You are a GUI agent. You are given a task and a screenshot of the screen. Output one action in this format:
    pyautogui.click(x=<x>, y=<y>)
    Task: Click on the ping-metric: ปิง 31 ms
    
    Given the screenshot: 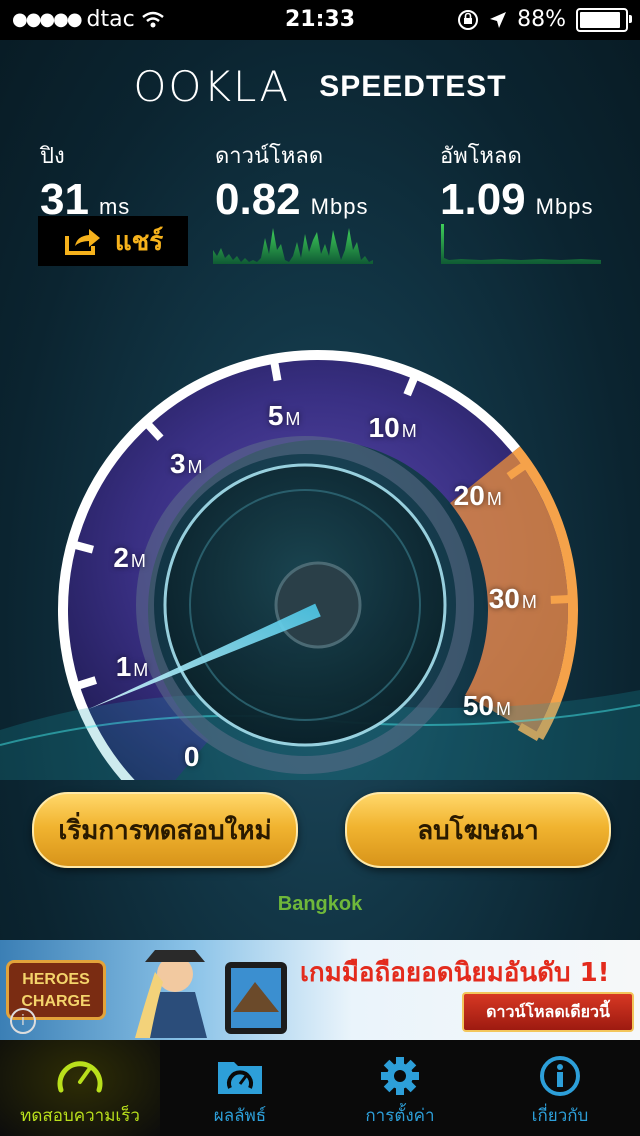 What is the action you would take?
    pyautogui.click(x=85, y=181)
    